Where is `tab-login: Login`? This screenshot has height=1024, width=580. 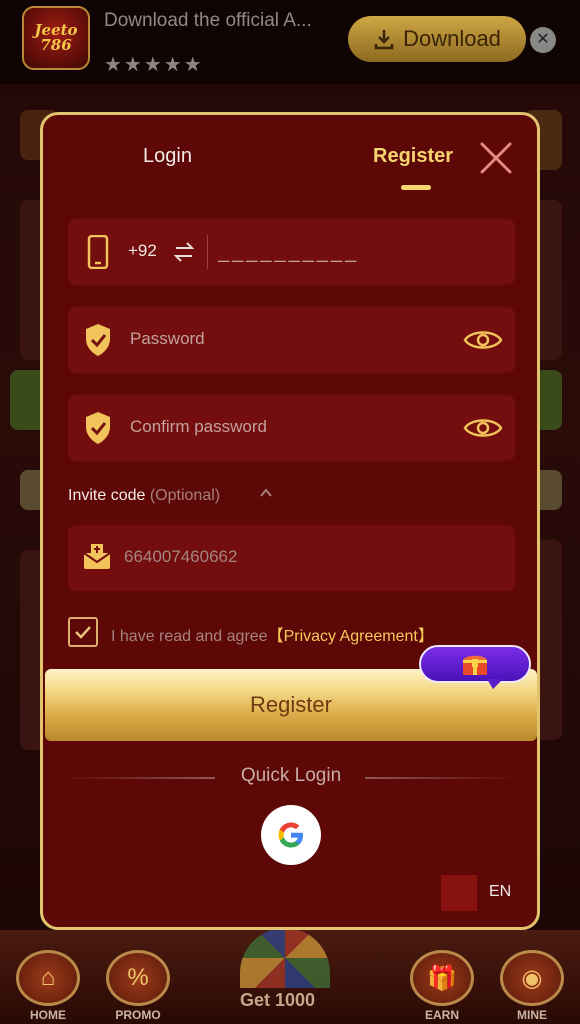 tab-login: Login is located at coordinates (167, 156).